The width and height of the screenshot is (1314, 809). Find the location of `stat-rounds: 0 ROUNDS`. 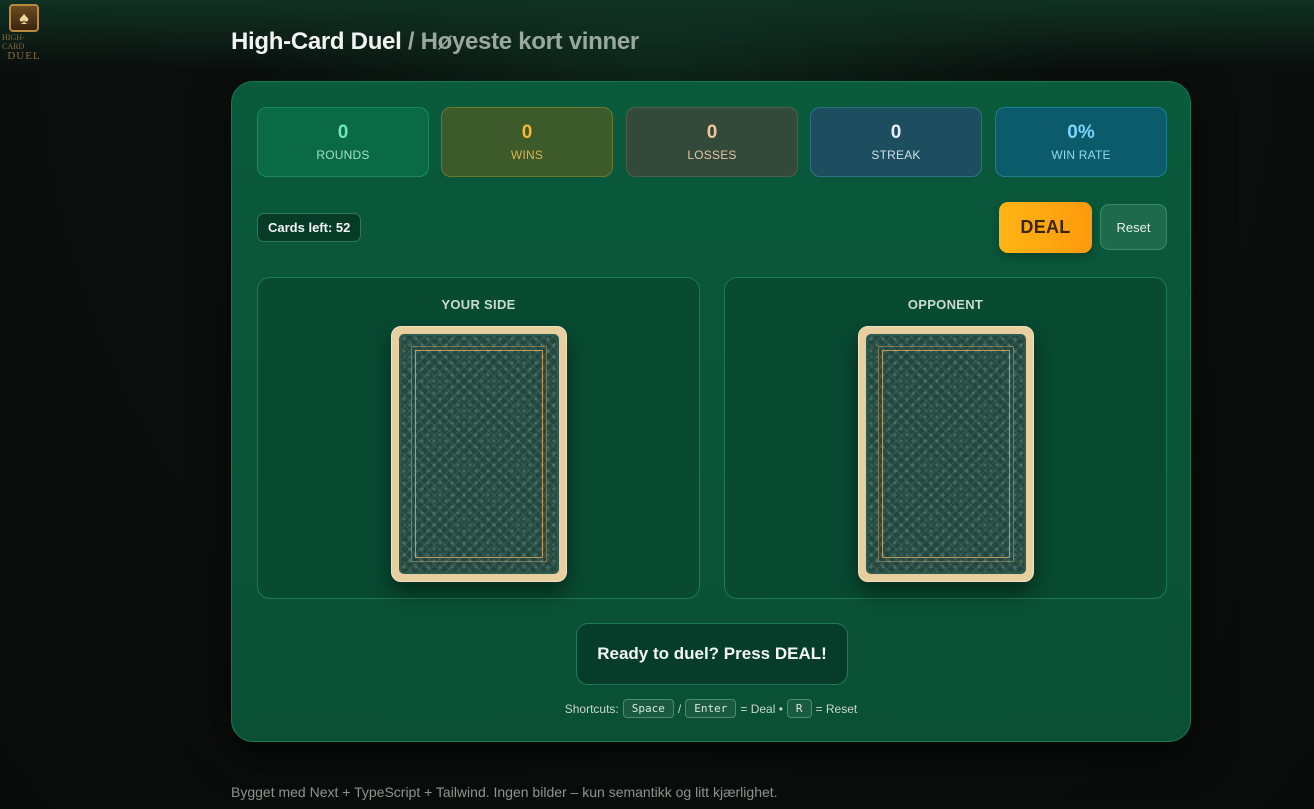

stat-rounds: 0 ROUNDS is located at coordinates (343, 142).